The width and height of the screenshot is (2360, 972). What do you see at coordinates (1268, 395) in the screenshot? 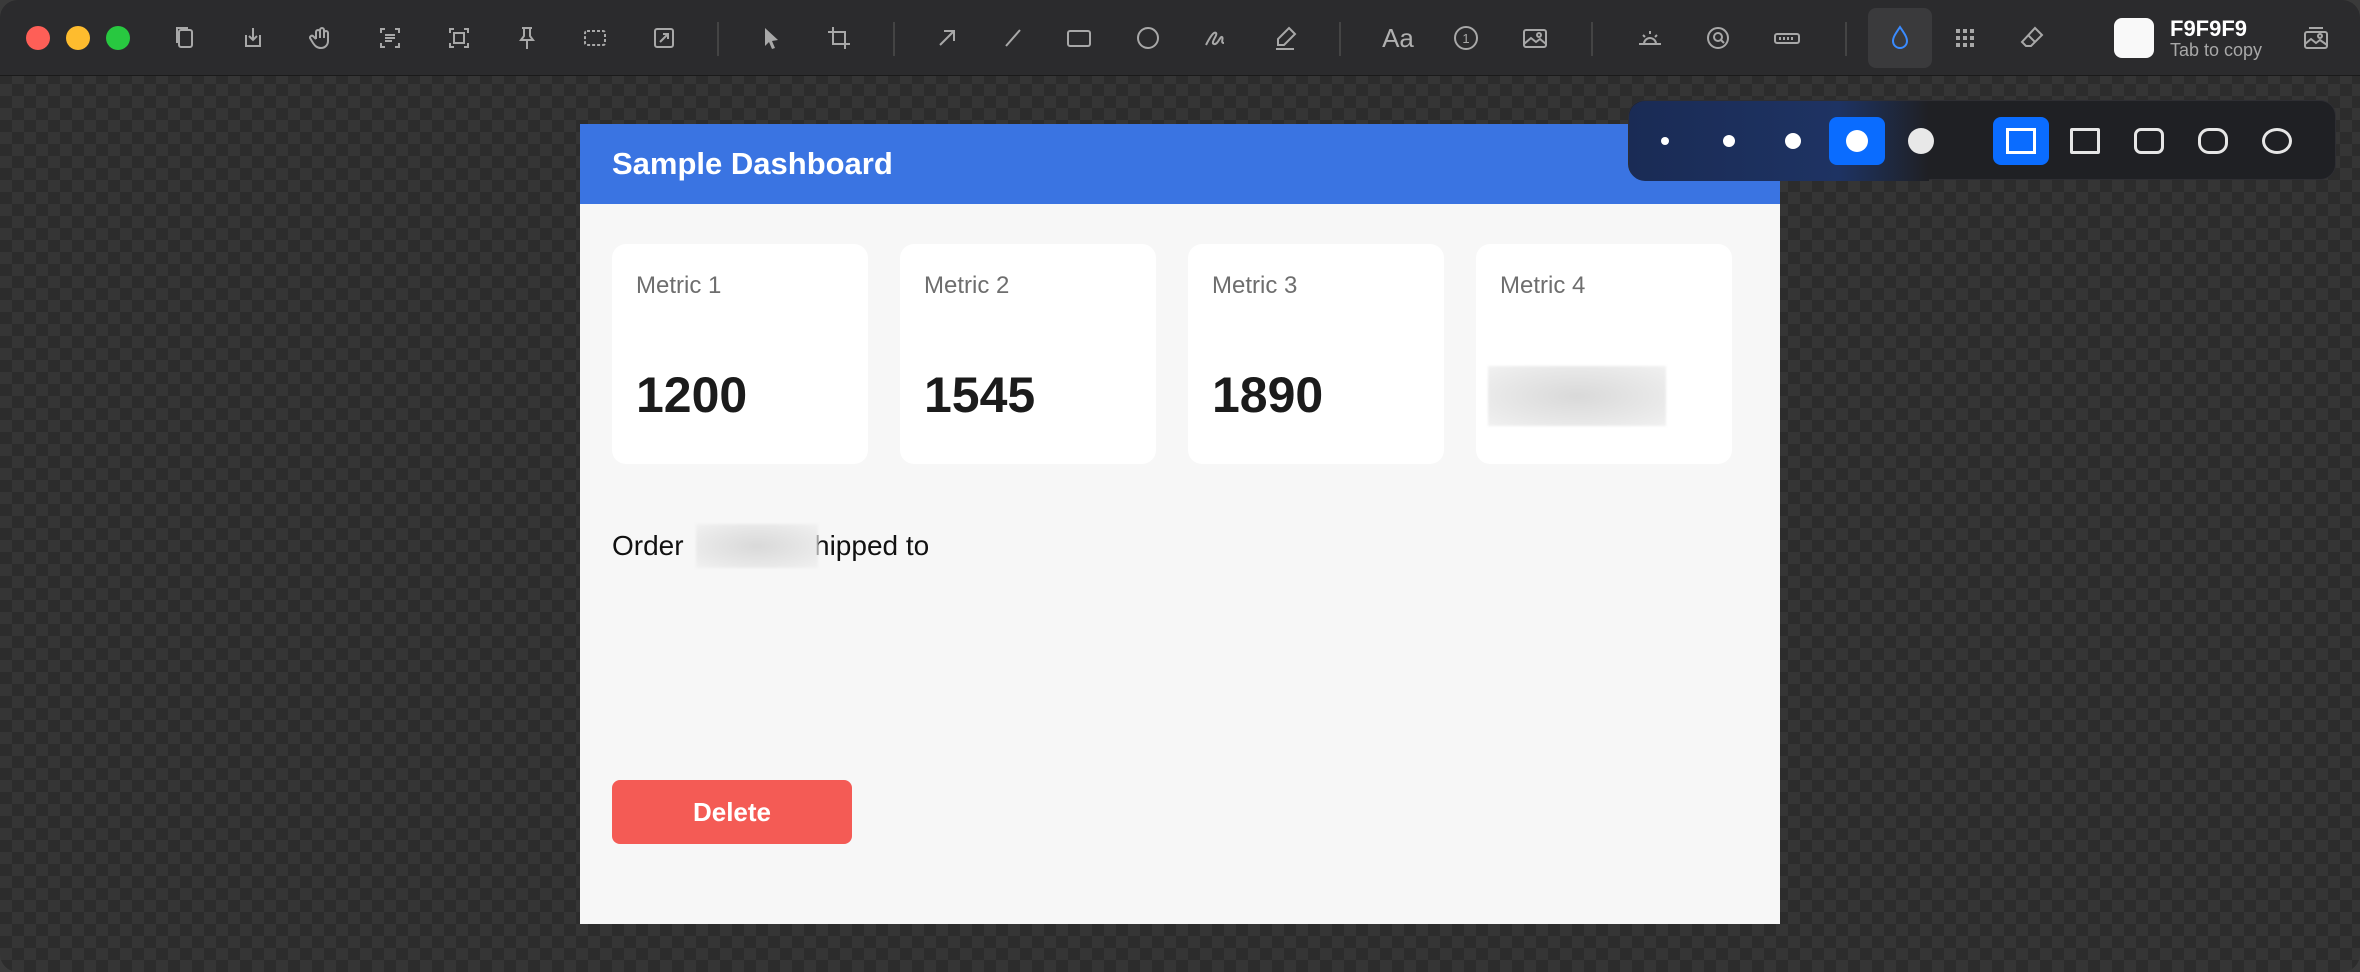
I see `metric-value: 1890` at bounding box center [1268, 395].